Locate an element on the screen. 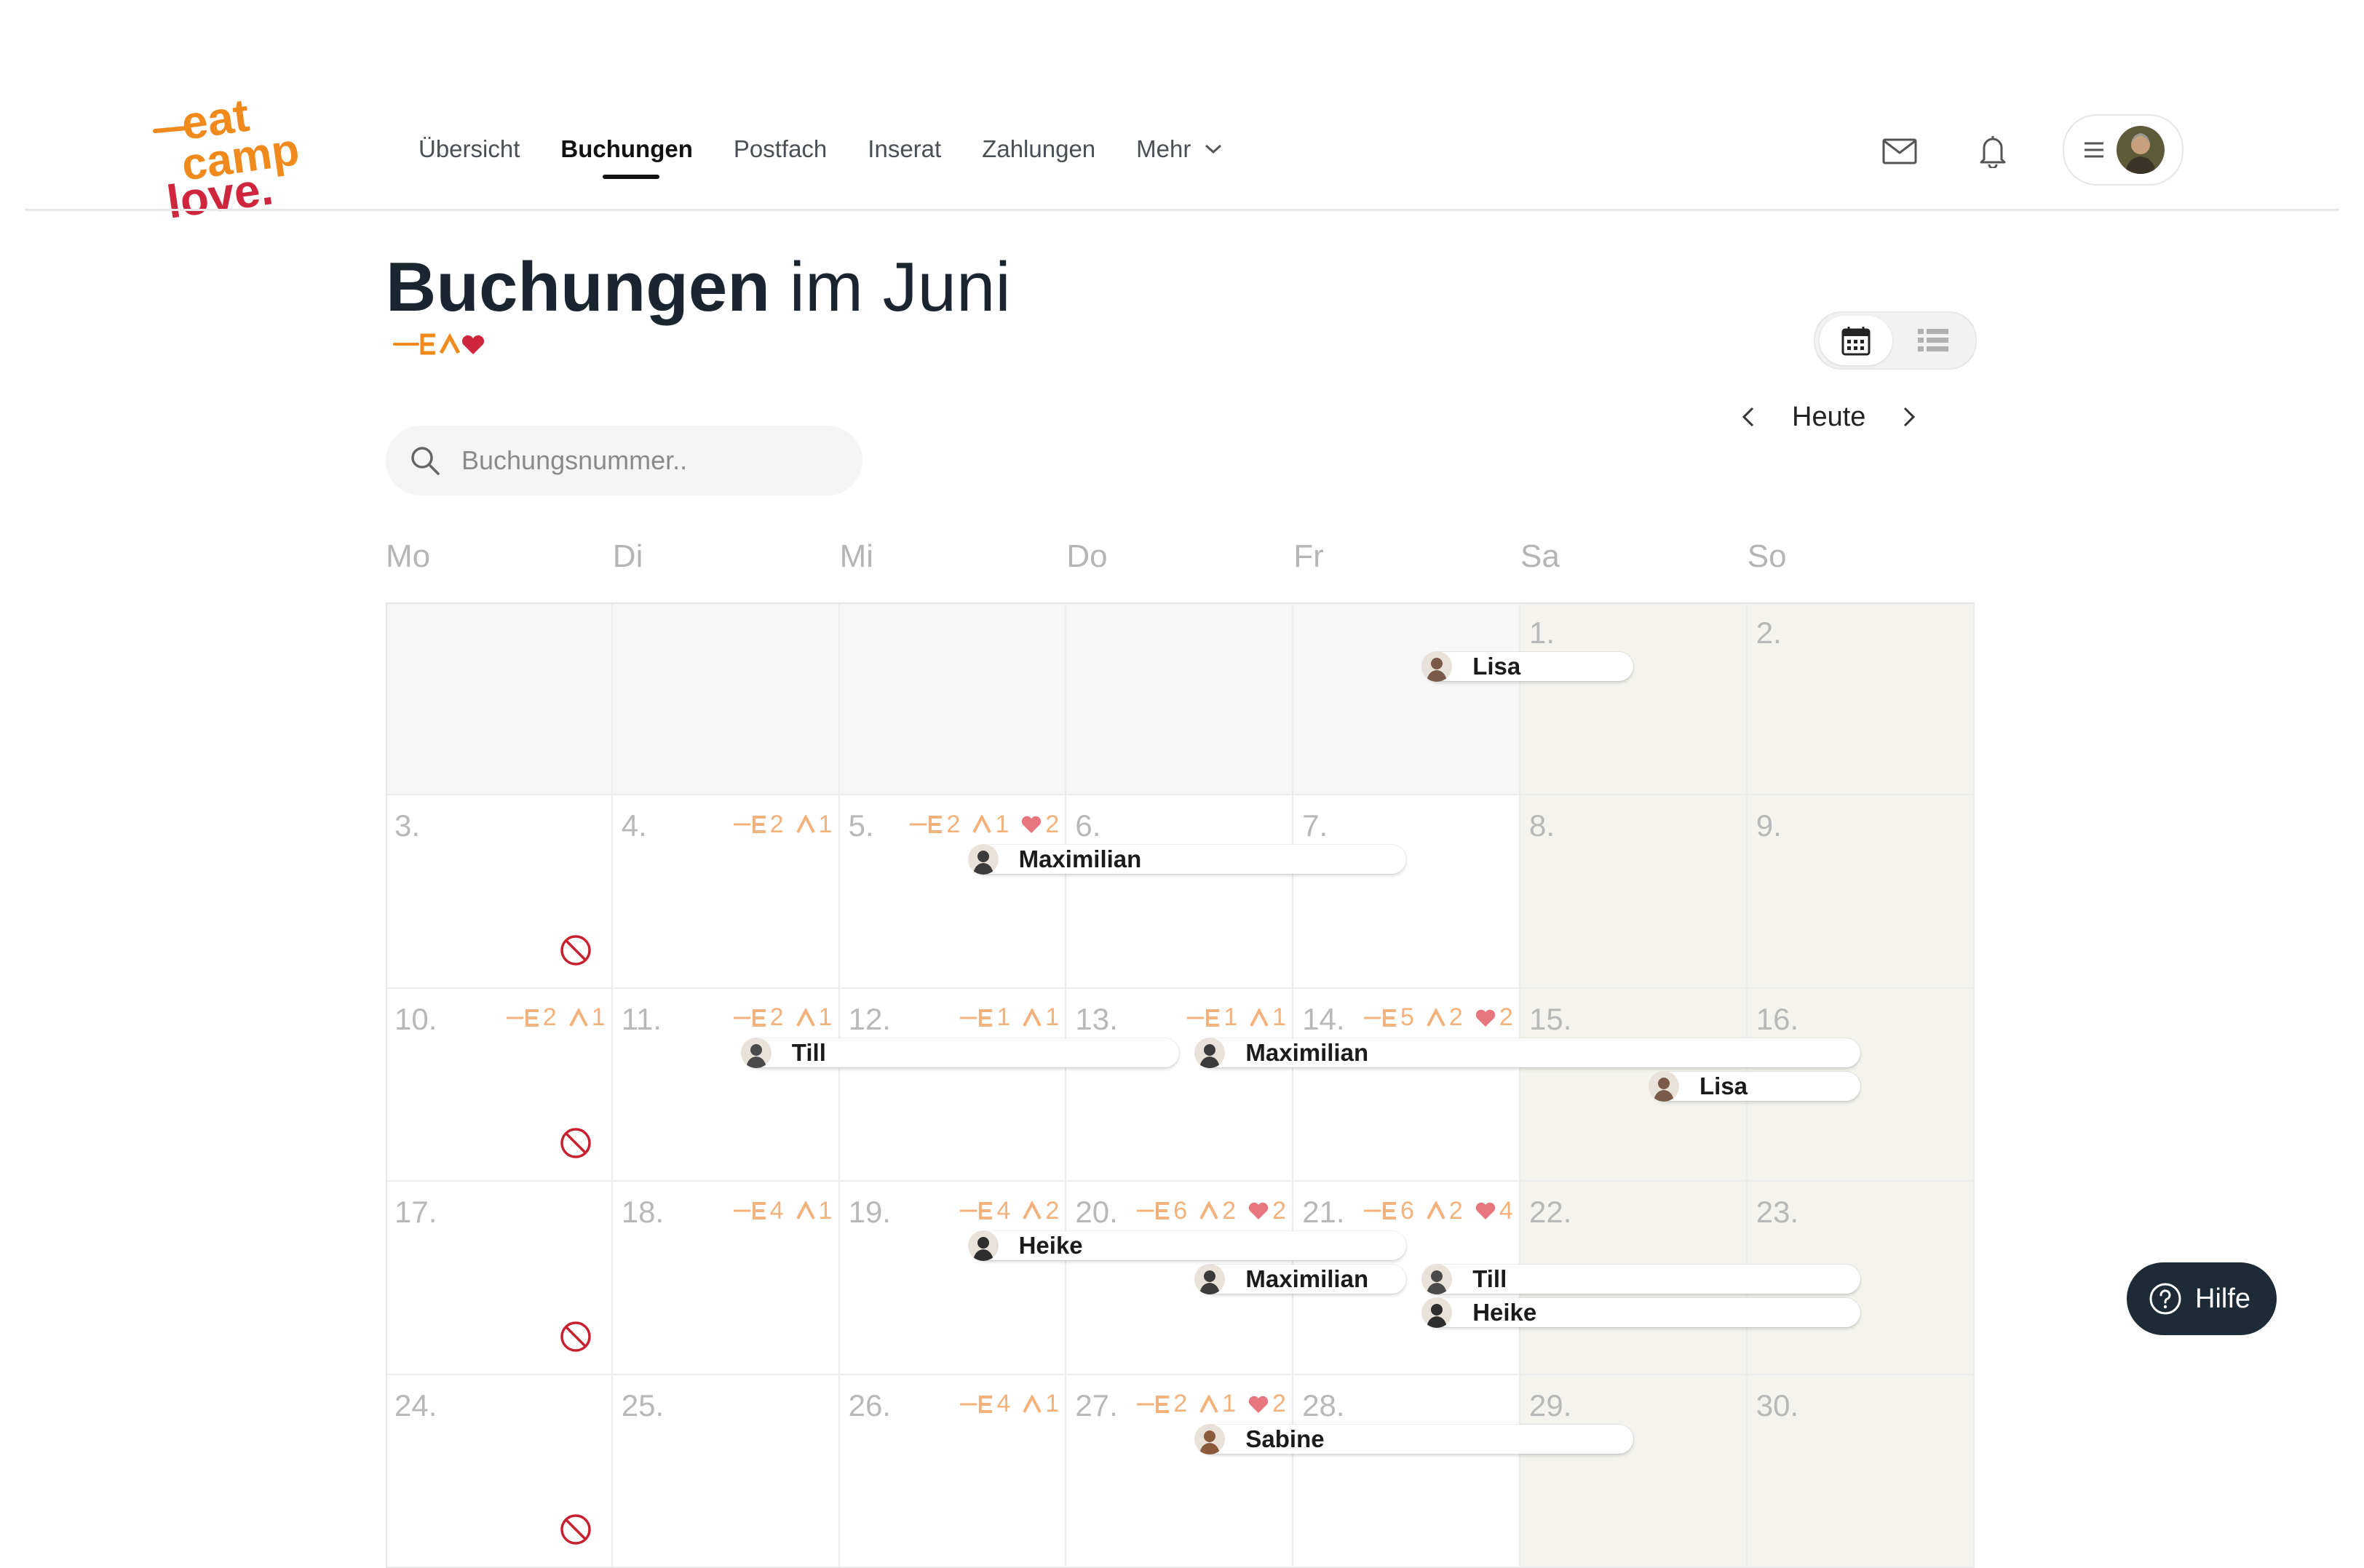 The width and height of the screenshot is (2364, 1568). day-number: 8. is located at coordinates (1542, 825).